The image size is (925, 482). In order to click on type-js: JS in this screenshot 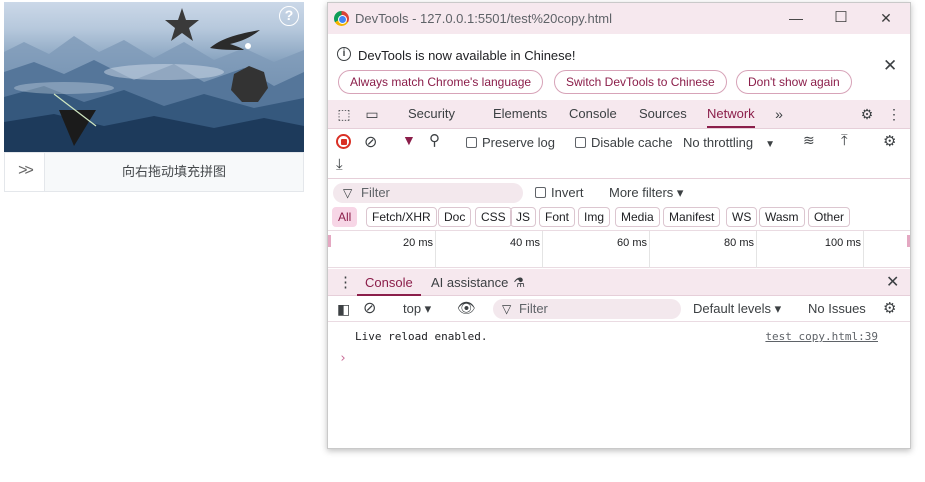, I will do `click(523, 217)`.